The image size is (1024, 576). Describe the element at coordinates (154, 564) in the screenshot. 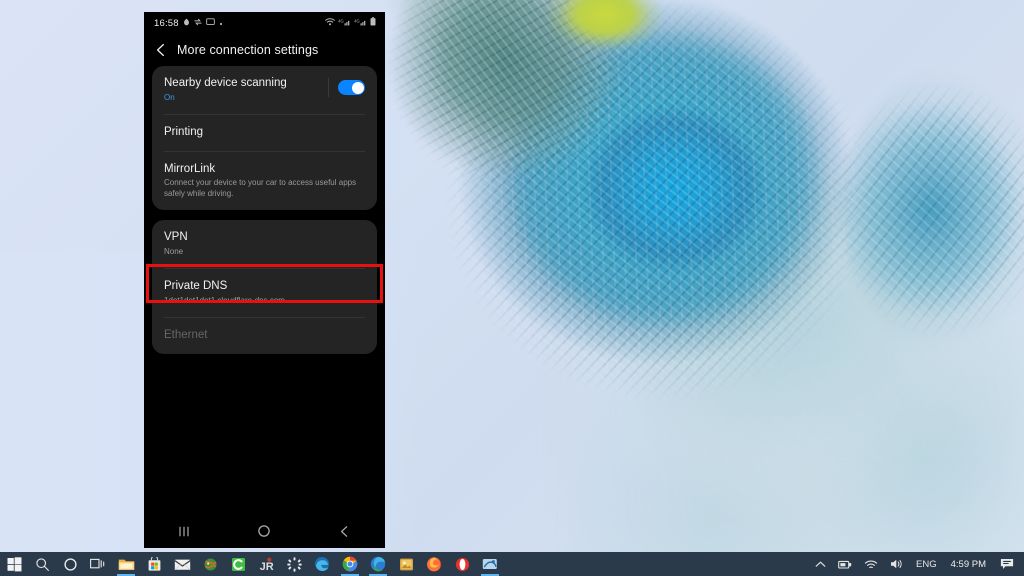

I see `microsoft-store-button` at that location.